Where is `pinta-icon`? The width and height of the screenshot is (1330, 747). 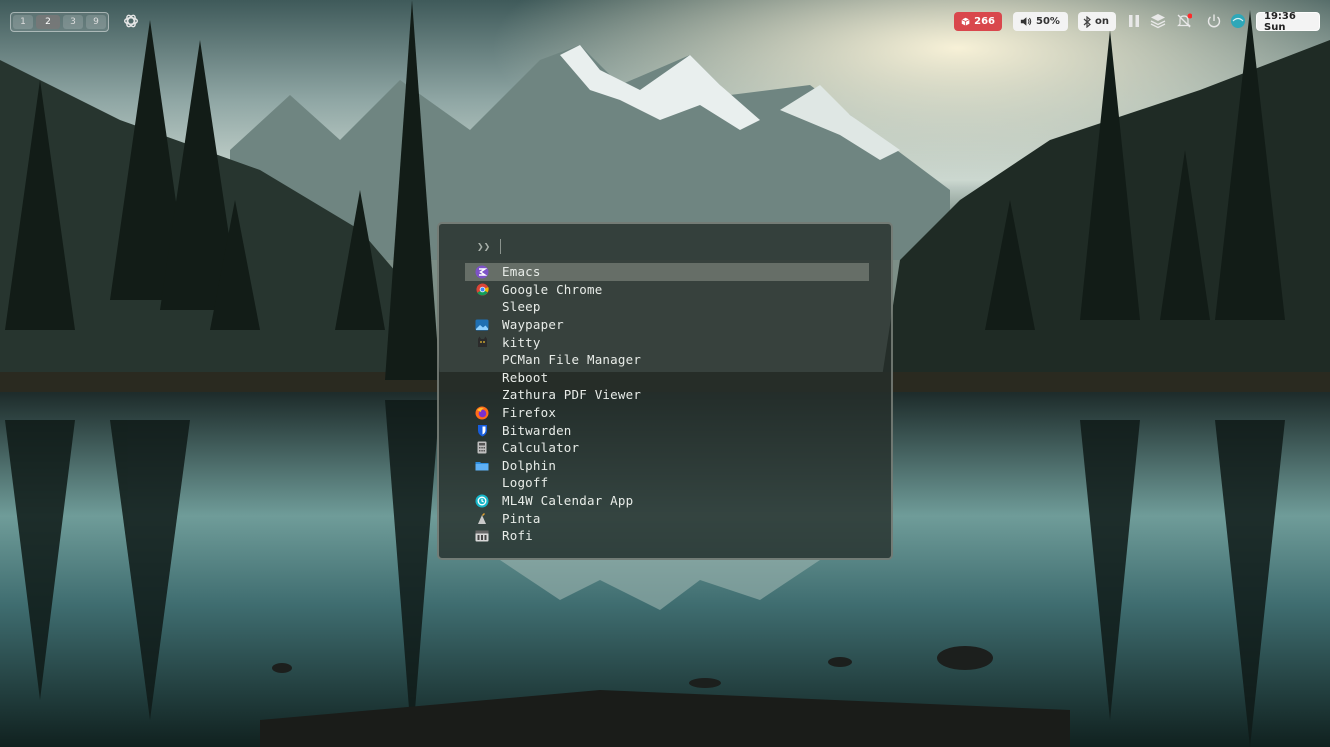 pinta-icon is located at coordinates (482, 518).